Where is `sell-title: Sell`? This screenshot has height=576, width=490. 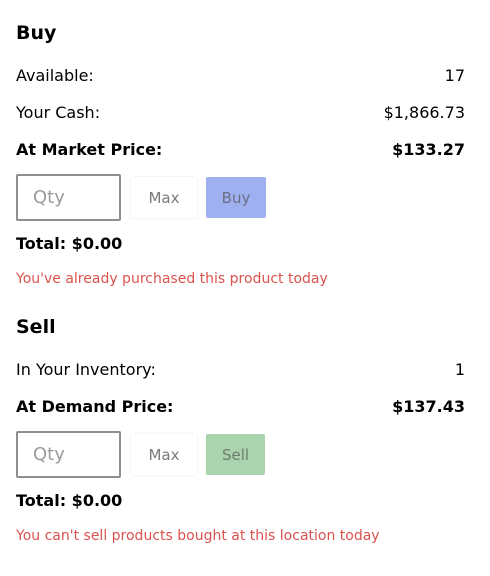
sell-title: Sell is located at coordinates (36, 327).